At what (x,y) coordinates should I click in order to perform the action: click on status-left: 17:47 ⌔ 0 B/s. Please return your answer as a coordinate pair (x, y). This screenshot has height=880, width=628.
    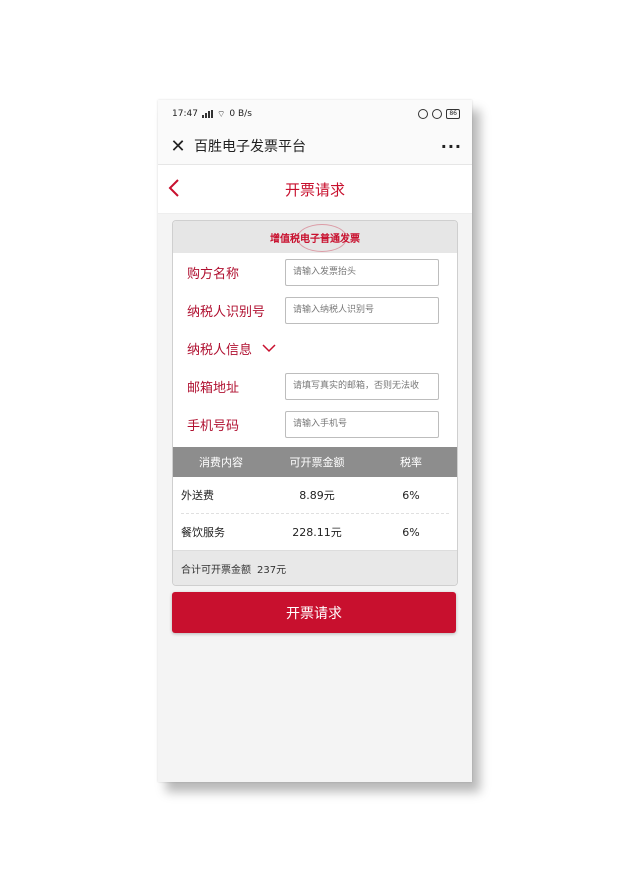
    Looking at the image, I should click on (212, 114).